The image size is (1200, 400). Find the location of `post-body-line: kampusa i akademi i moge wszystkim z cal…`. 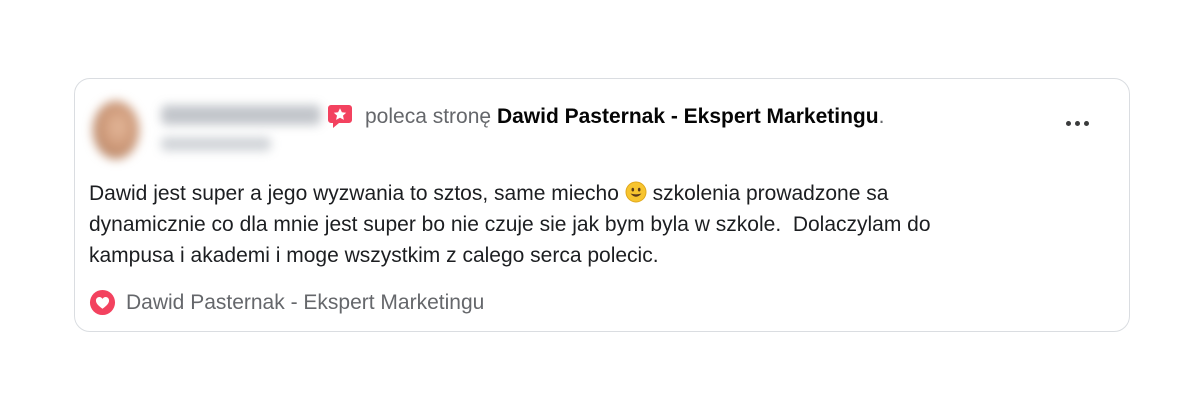

post-body-line: kampusa i akademi i moge wszystkim z cal… is located at coordinates (374, 255).